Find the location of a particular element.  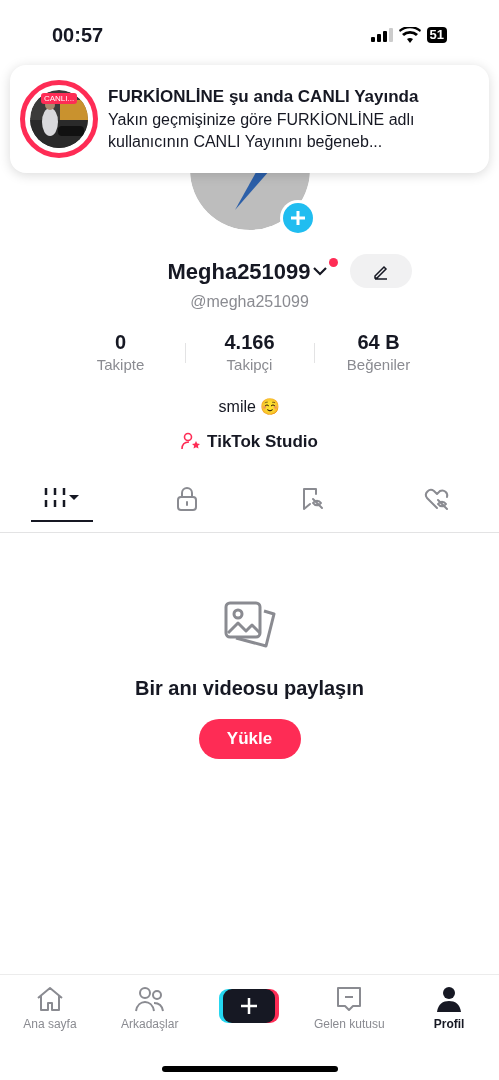

nav-item: Profil is located at coordinates (449, 1009).